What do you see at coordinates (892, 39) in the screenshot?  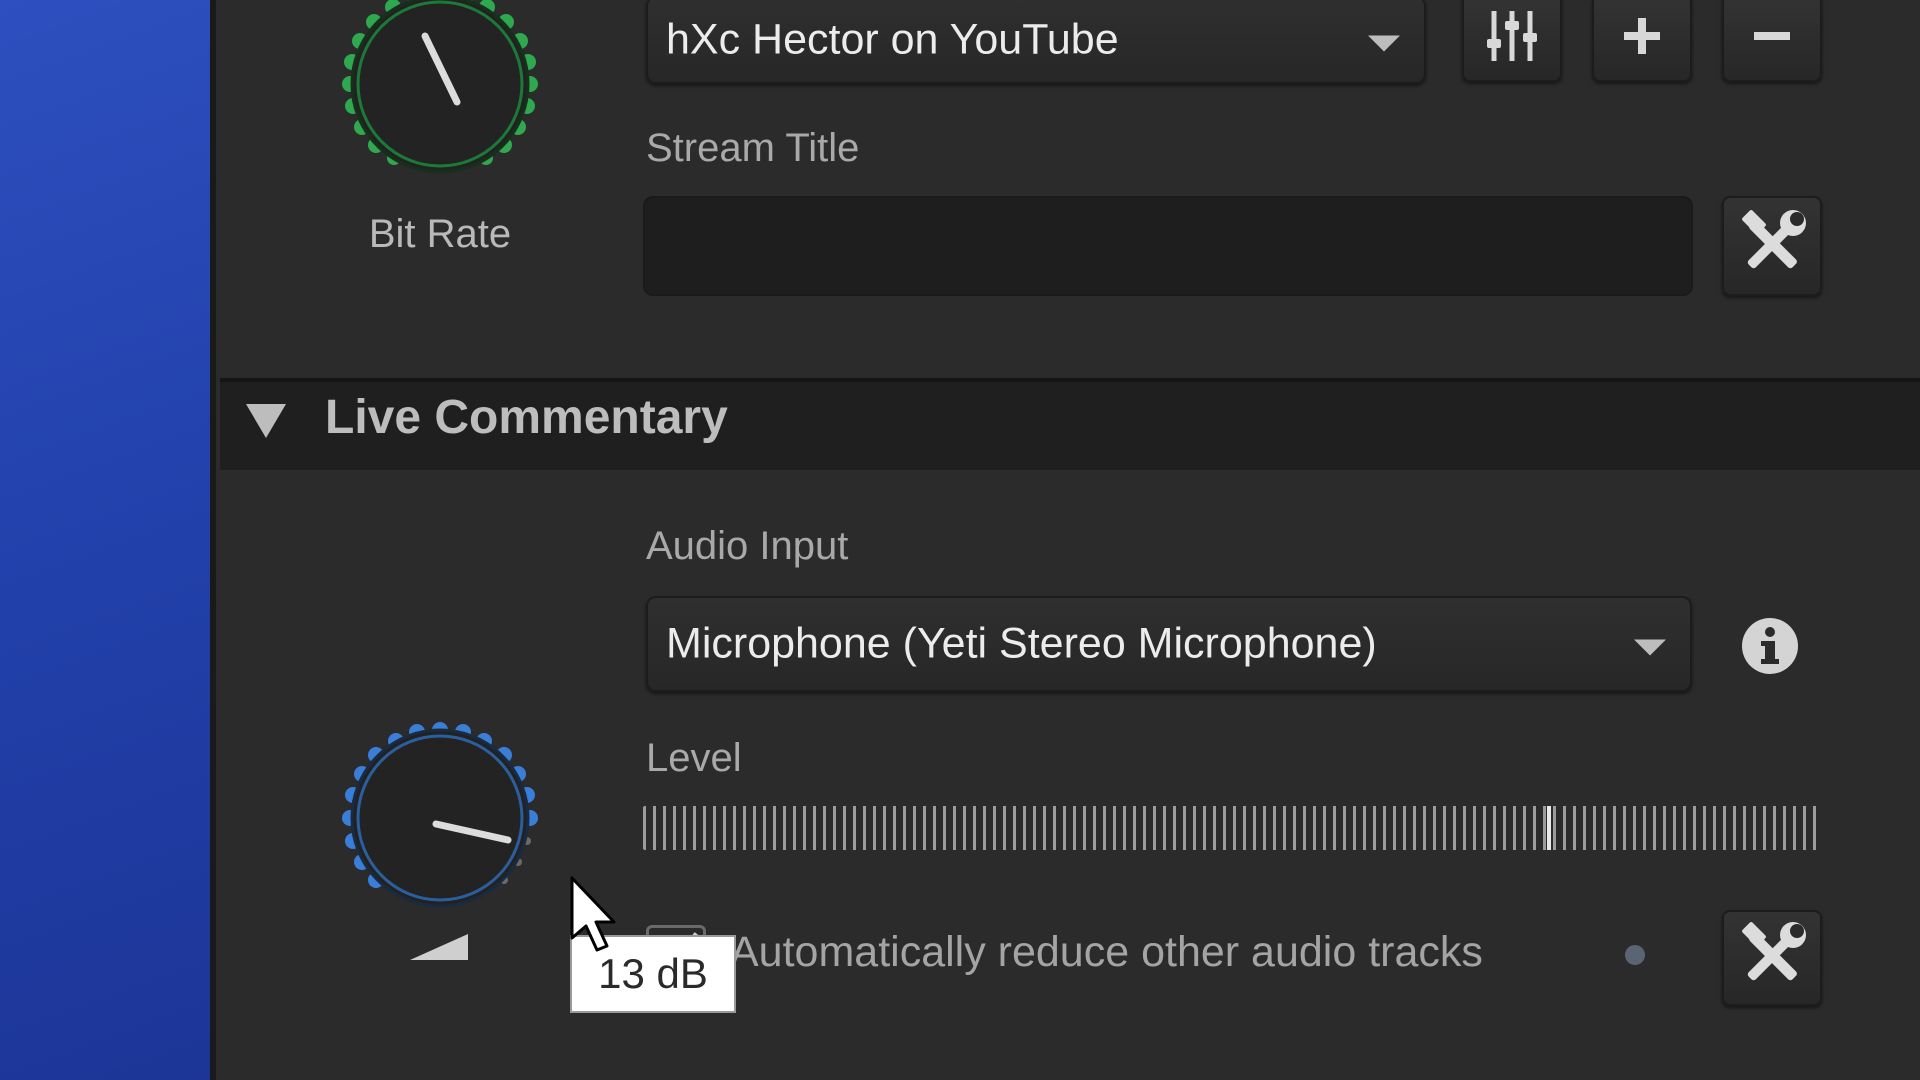 I see `stream-account-value: hXc Hector on YouTube` at bounding box center [892, 39].